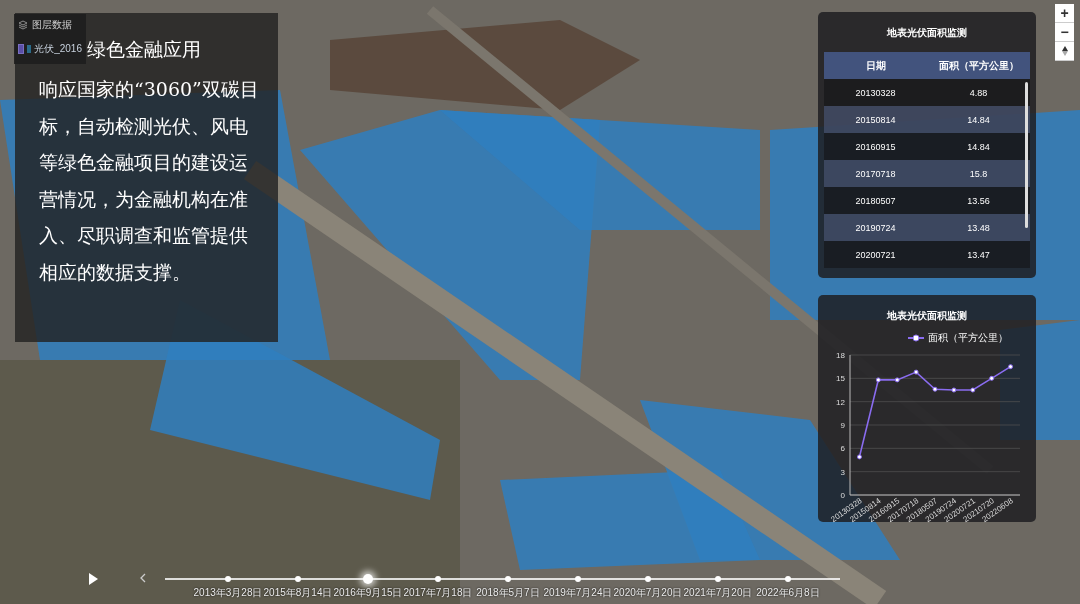 The width and height of the screenshot is (1080, 604). I want to click on table-title: 地表光伏面积监测, so click(927, 33).